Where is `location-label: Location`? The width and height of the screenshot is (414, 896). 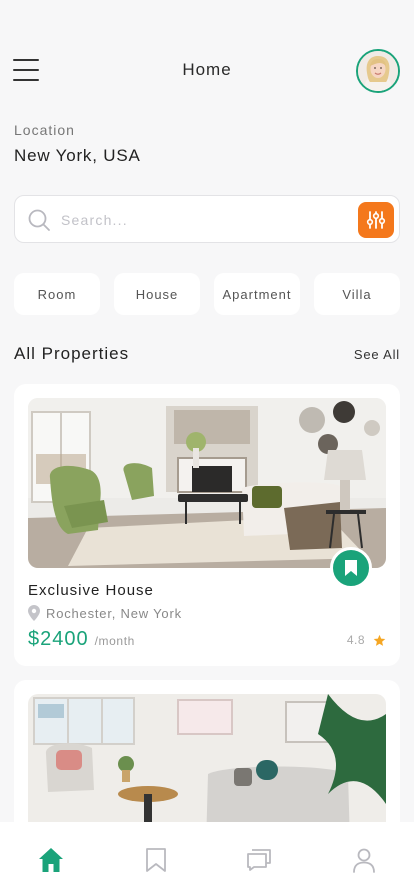 location-label: Location is located at coordinates (44, 130).